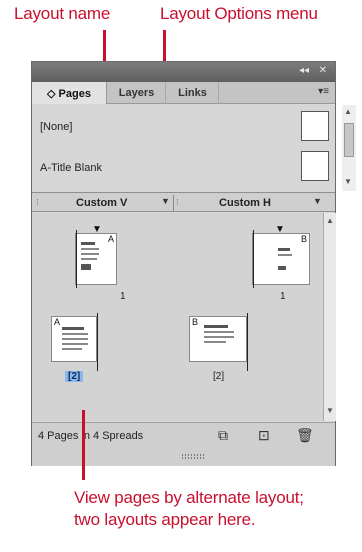 The image size is (362, 552). What do you see at coordinates (194, 148) in the screenshot?
I see `masters-section: [None] A-Title Blank ▲ ▼` at bounding box center [194, 148].